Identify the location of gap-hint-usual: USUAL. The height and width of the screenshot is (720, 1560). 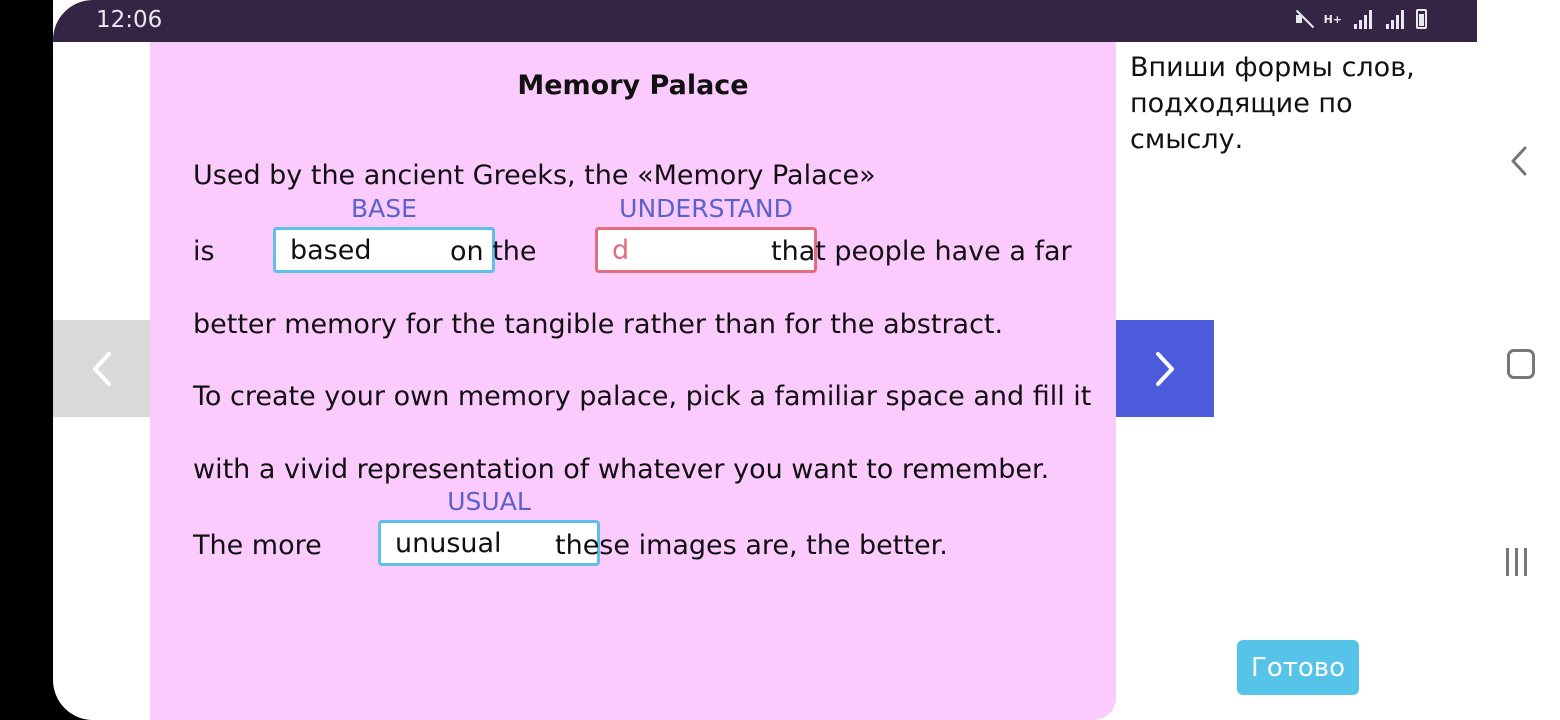
(489, 501).